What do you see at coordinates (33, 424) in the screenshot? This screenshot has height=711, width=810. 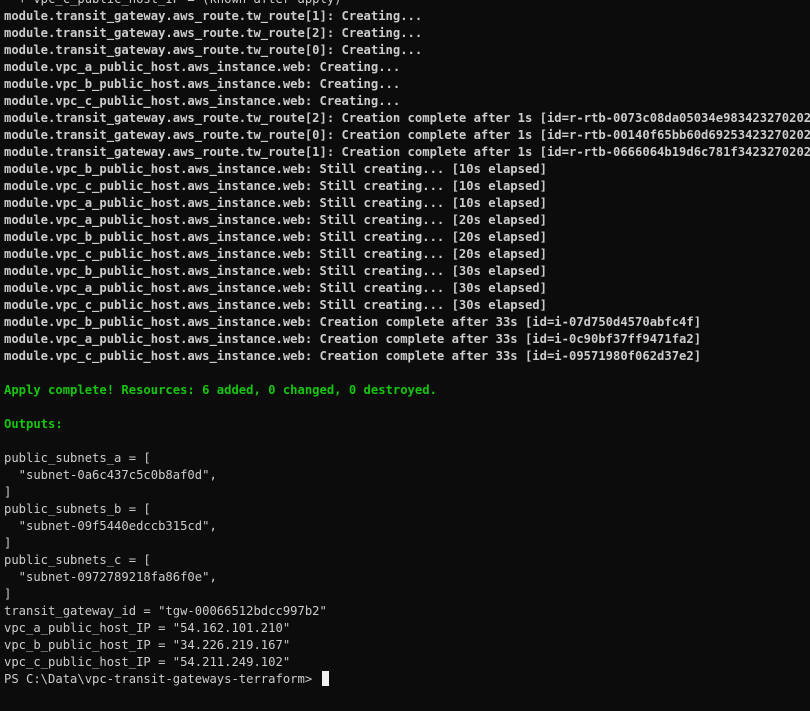 I see `outputs-header: Outputs:` at bounding box center [33, 424].